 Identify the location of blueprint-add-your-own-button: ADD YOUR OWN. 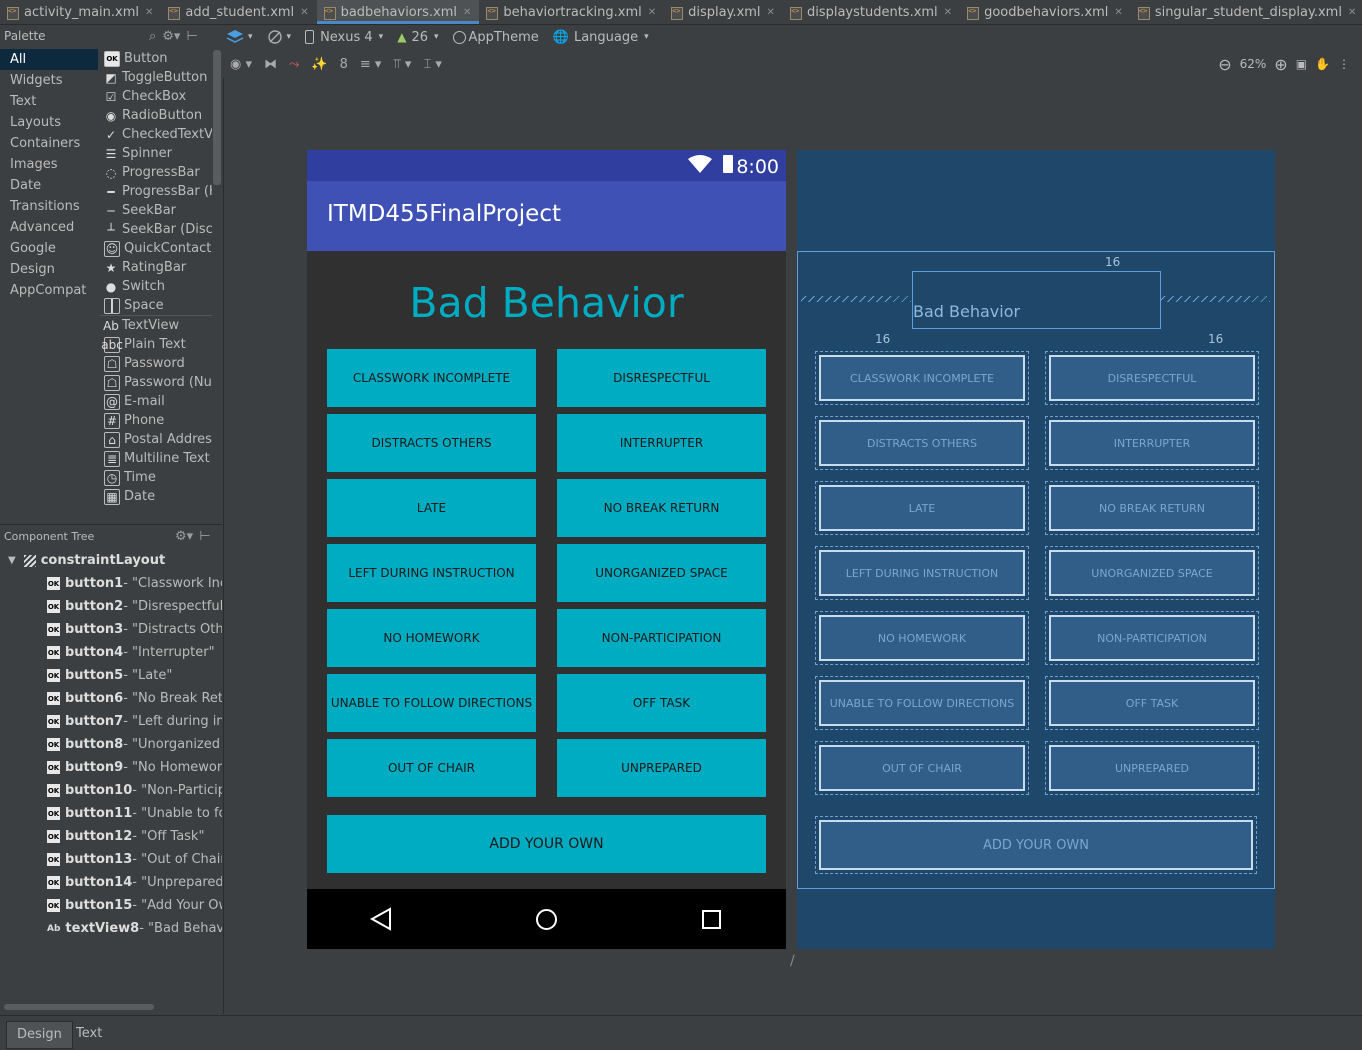
(1036, 845).